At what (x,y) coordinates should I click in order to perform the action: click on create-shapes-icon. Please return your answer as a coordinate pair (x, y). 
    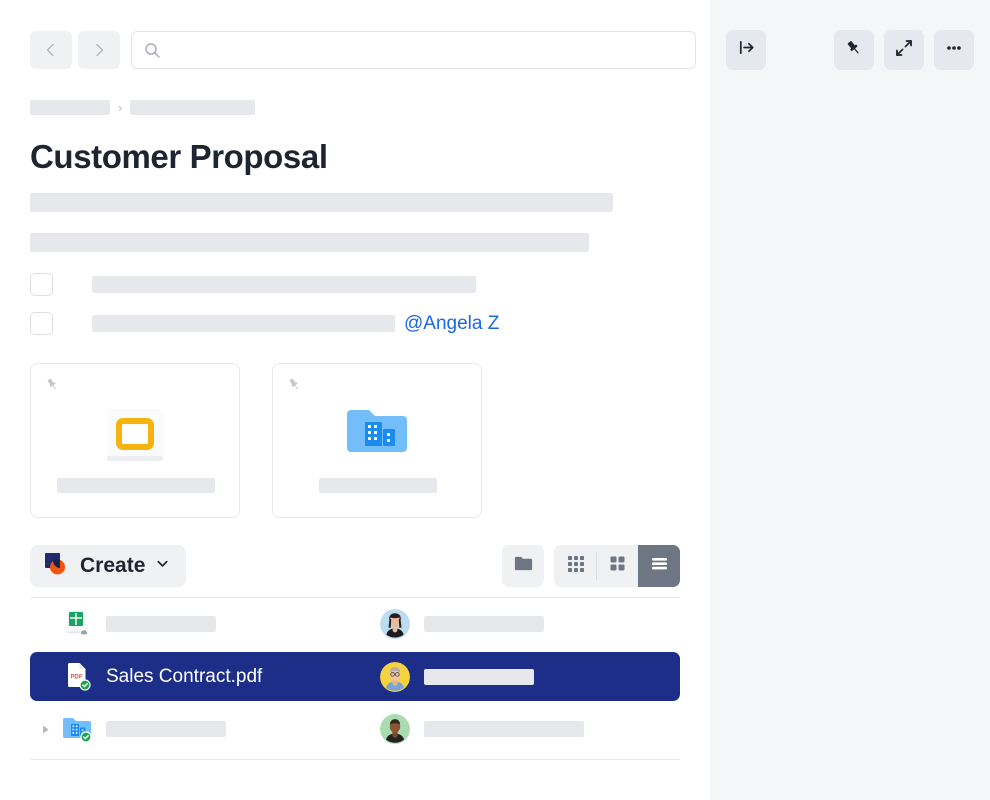
    Looking at the image, I should click on (56, 566).